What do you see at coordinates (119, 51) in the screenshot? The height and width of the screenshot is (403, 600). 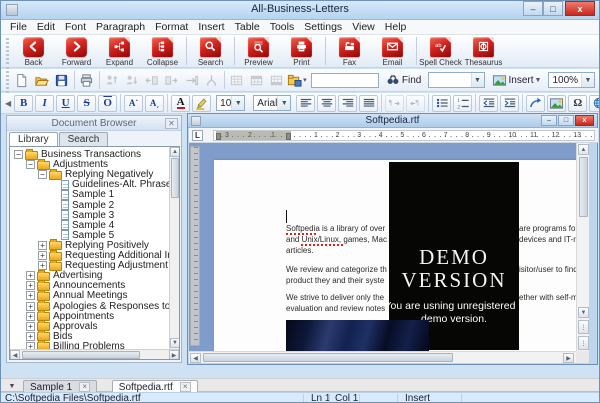 I see `expand-button: Expand` at bounding box center [119, 51].